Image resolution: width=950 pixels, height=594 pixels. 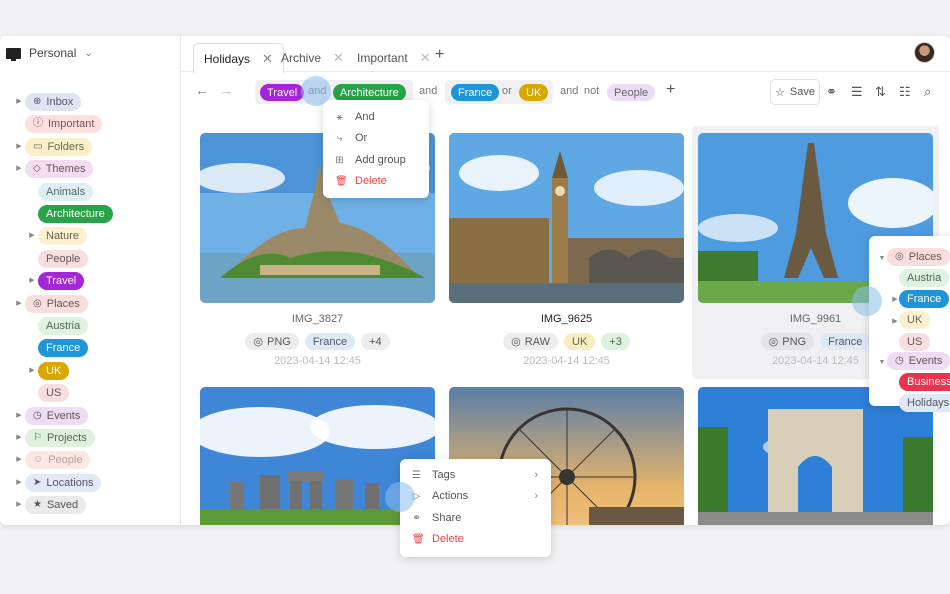 What do you see at coordinates (400, 497) in the screenshot?
I see `cursor-indicator` at bounding box center [400, 497].